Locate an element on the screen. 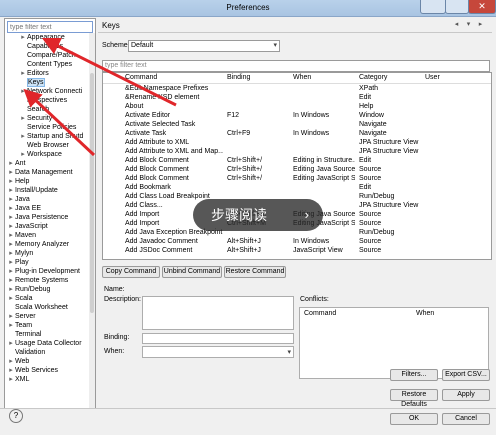 The image size is (496, 435). tree-item: Content Types is located at coordinates (47, 64).